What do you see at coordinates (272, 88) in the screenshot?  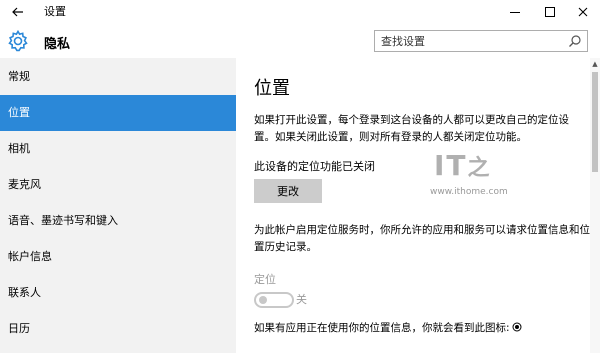 I see `page-title: 位置` at bounding box center [272, 88].